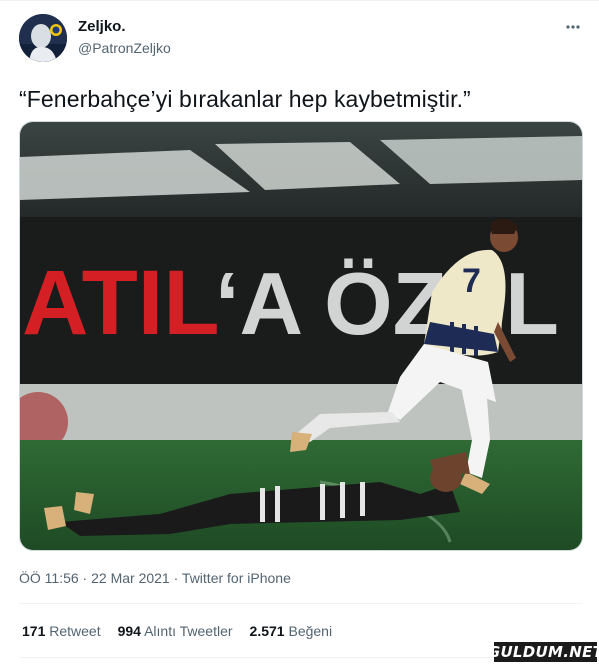  What do you see at coordinates (121, 303) in the screenshot?
I see `banner-text-red: ATIL` at bounding box center [121, 303].